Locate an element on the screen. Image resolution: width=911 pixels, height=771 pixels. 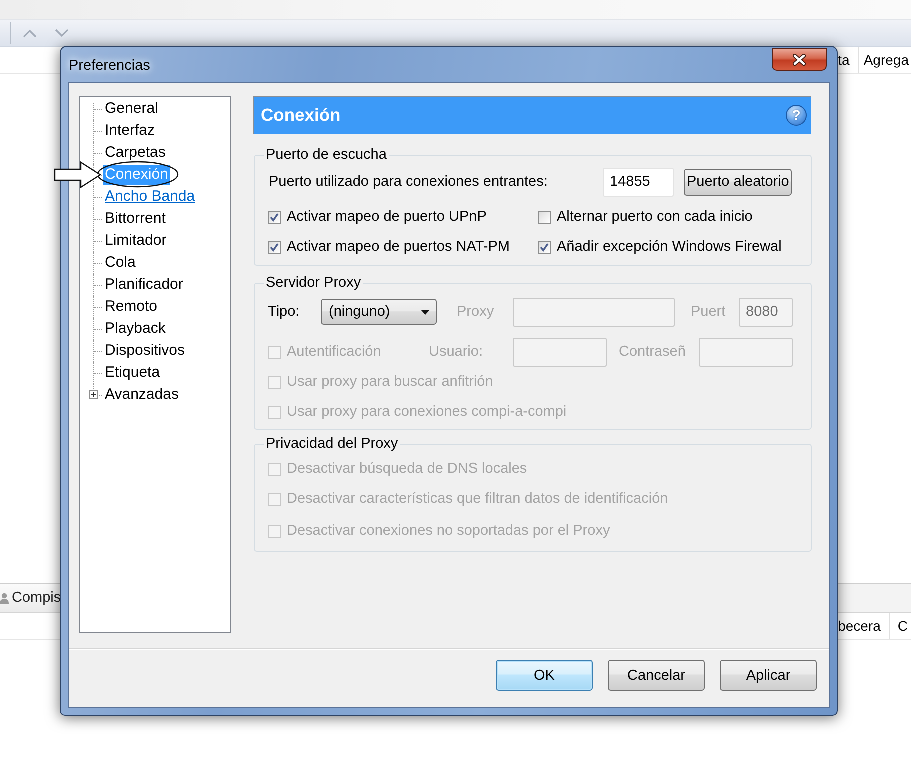
tree-item: Etiqueta is located at coordinates (132, 373).